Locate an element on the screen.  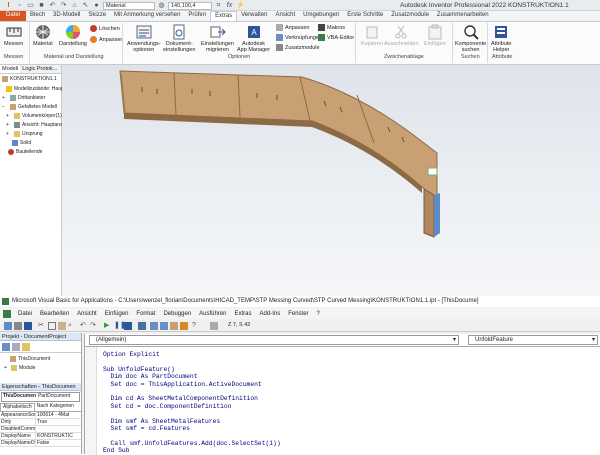
help-icon: ? is located at coordinates (196, 326).